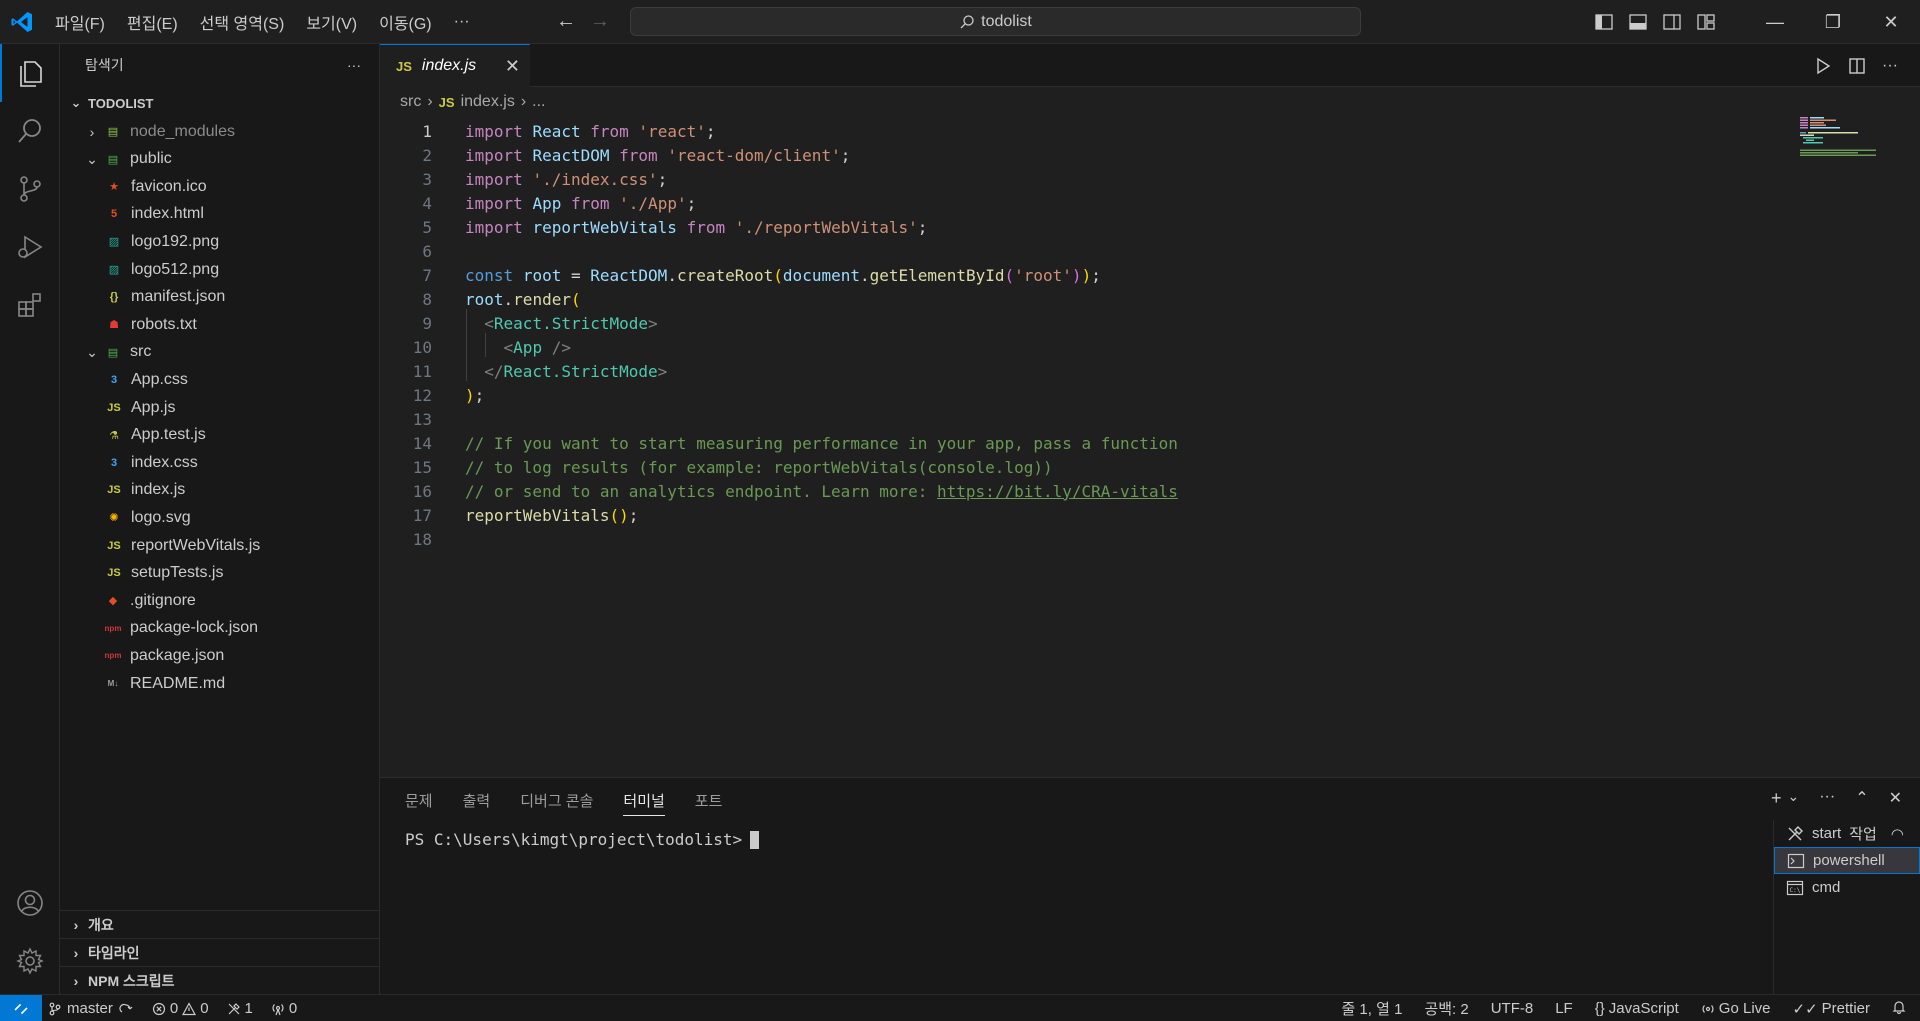  Describe the element at coordinates (1564, 1008) in the screenshot. I see `end-of-line: LF` at that location.